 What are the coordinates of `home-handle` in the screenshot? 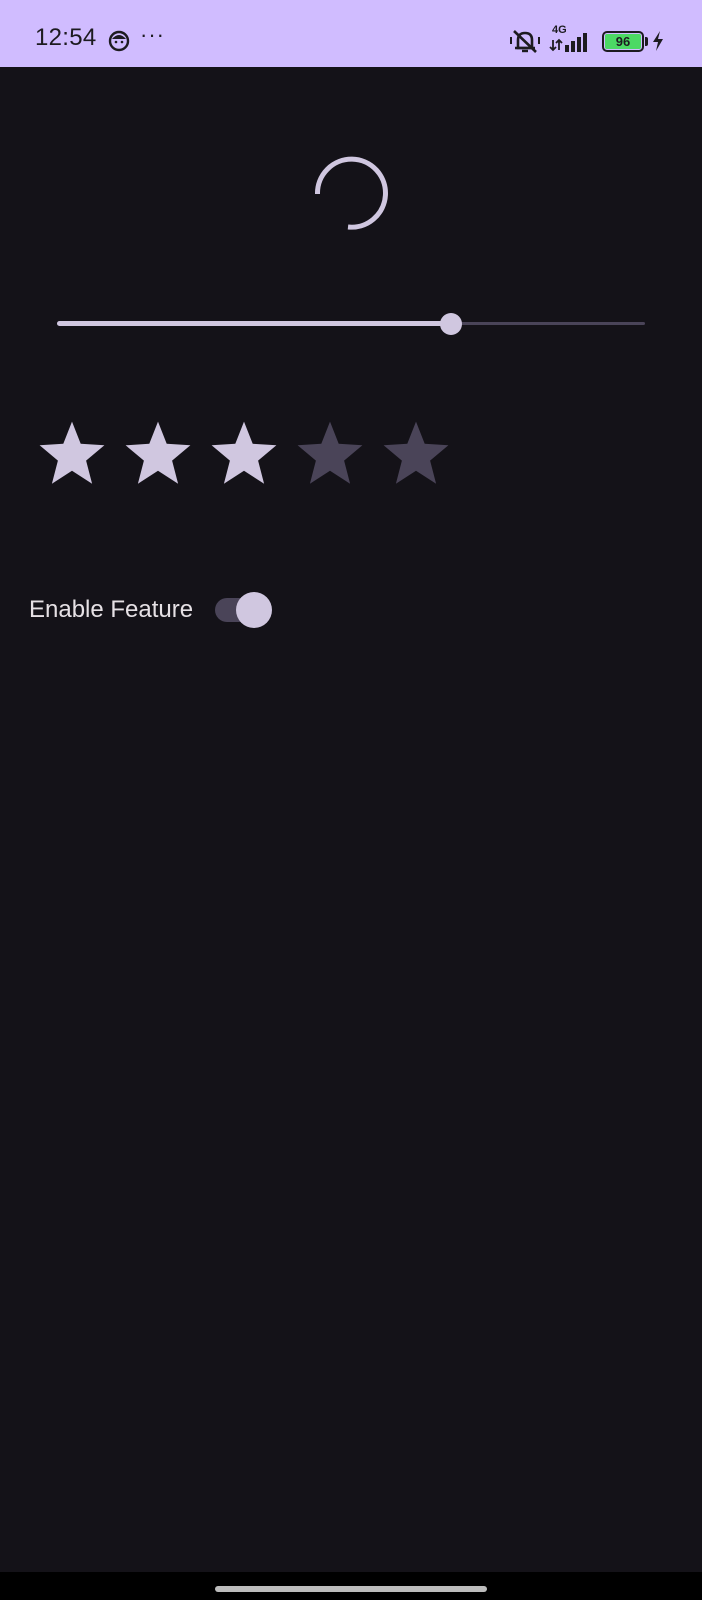 It's located at (351, 1589).